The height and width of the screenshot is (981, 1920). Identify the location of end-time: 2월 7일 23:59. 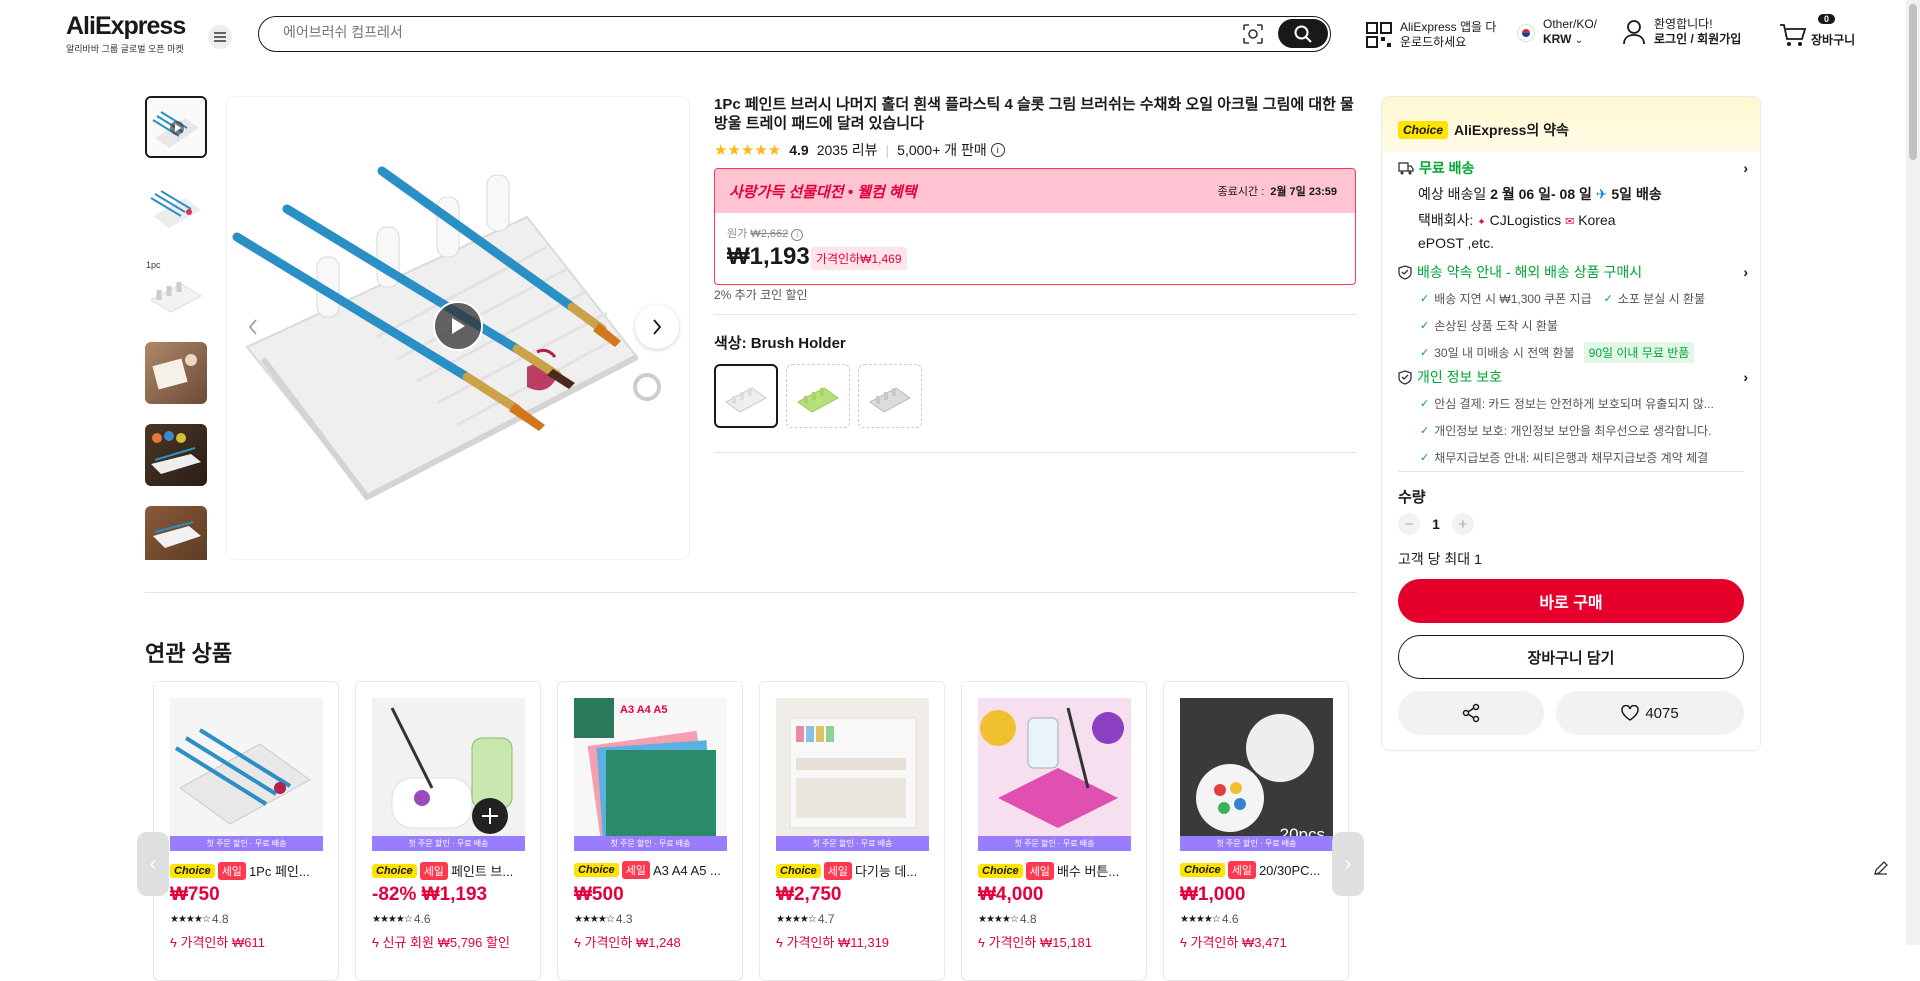
(1303, 192).